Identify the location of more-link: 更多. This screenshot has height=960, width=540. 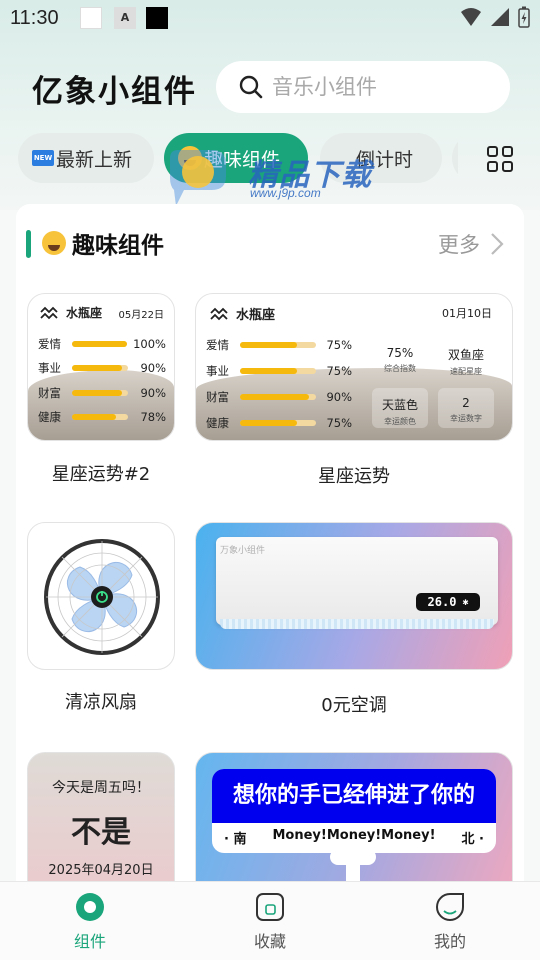
(471, 244).